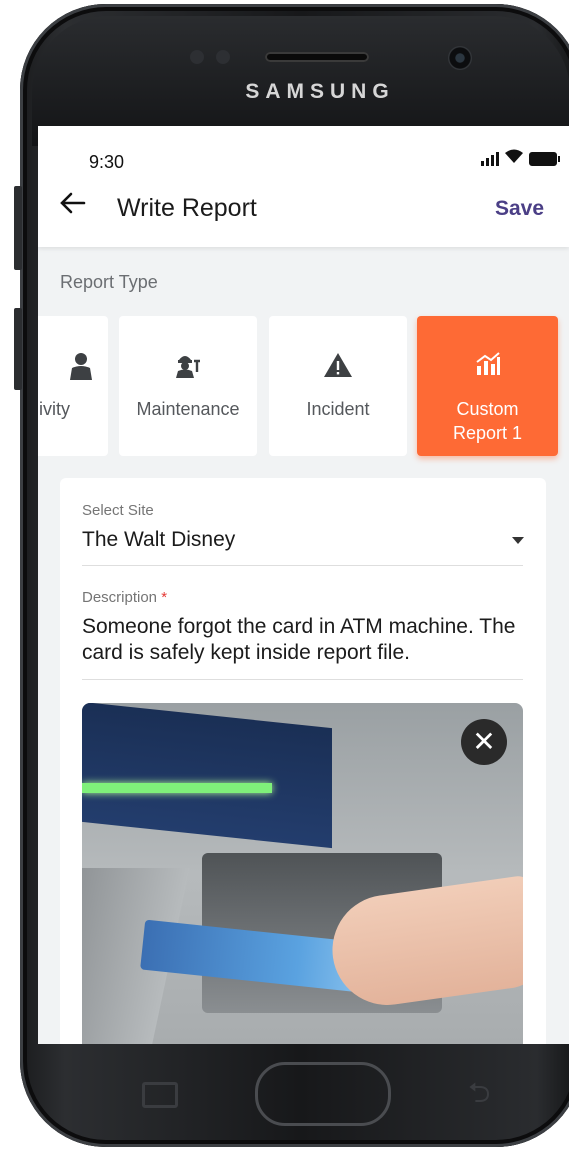 Image resolution: width=569 pixels, height=1151 pixels. I want to click on front-camera, so click(460, 58).